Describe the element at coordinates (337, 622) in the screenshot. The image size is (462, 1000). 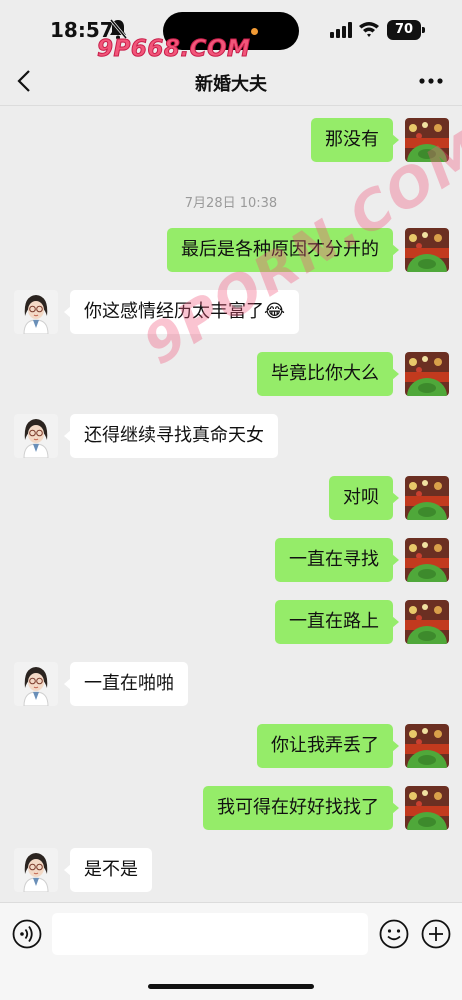
I see `sent-message-bubble: 一直在路上` at that location.